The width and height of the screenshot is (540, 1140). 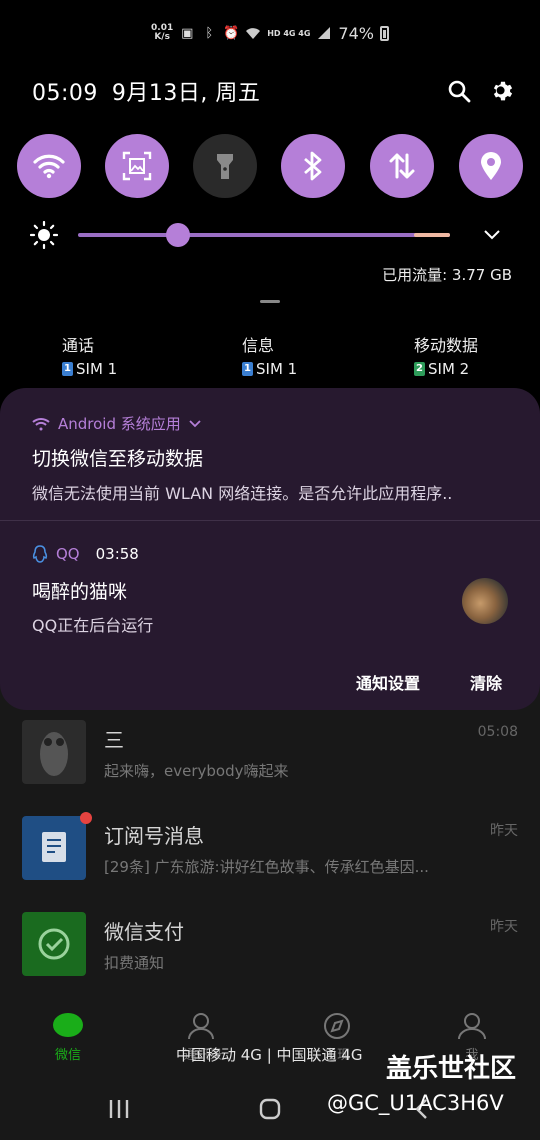 I want to click on avatar, so click(x=54, y=752).